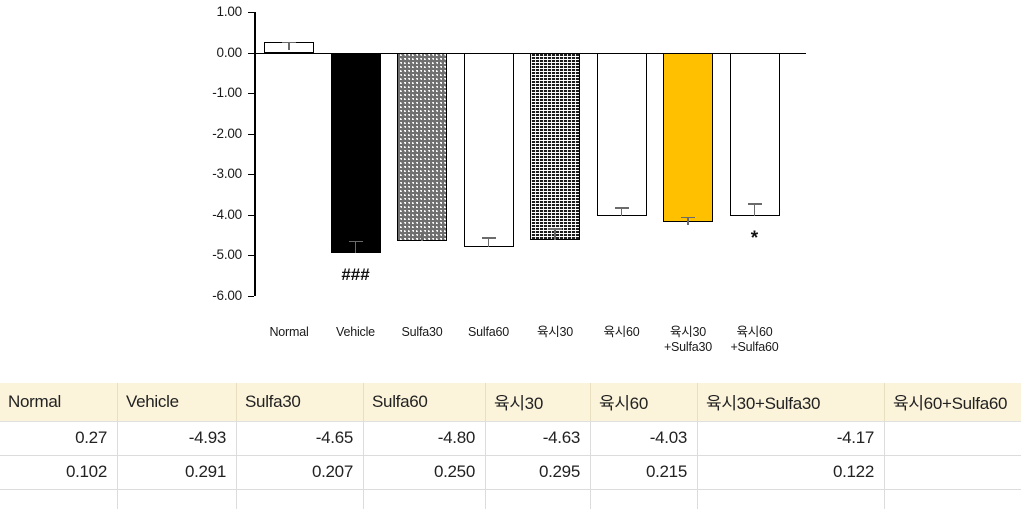 This screenshot has width=1021, height=509. I want to click on table-cell-r2c4: 0.250, so click(424, 472).